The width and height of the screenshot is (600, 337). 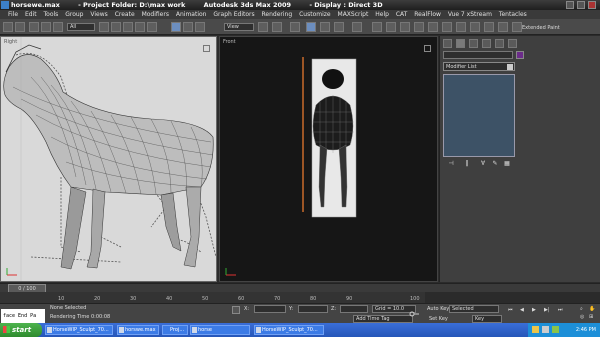 I want to click on schematic-view-icon, so click(x=447, y=27).